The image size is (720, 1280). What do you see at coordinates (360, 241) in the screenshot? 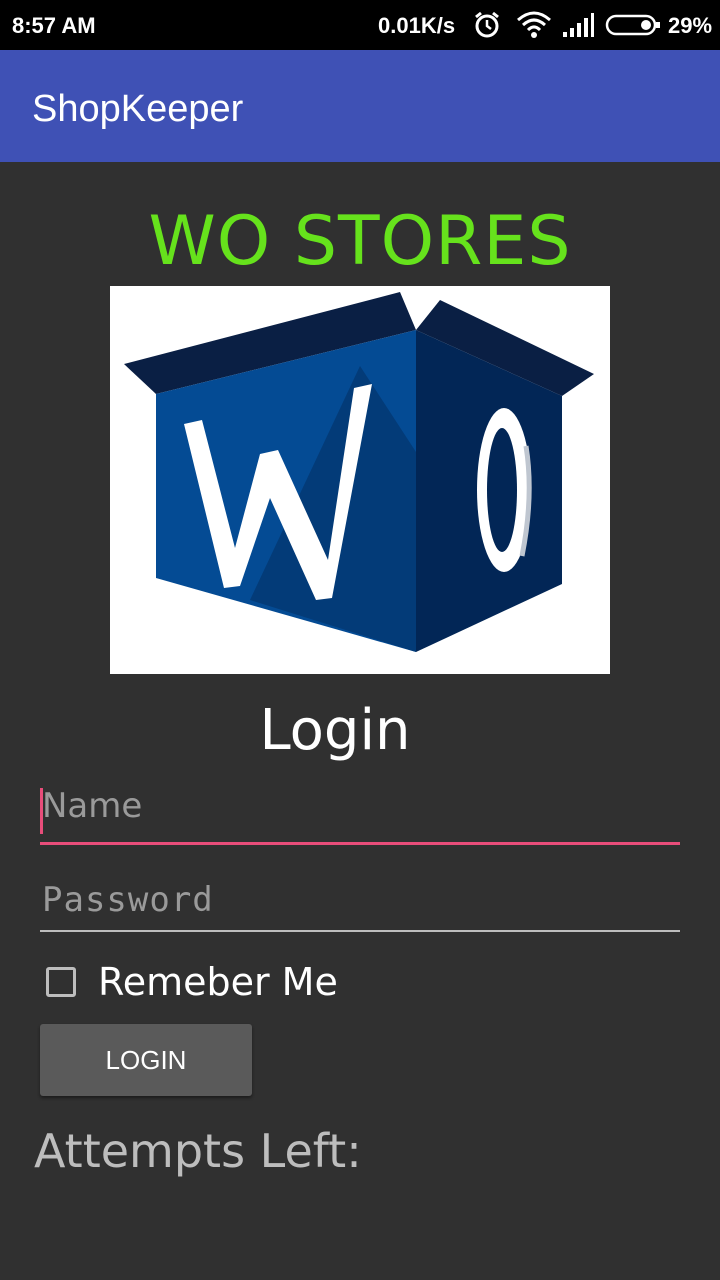
I see `store-name: WO STORES` at bounding box center [360, 241].